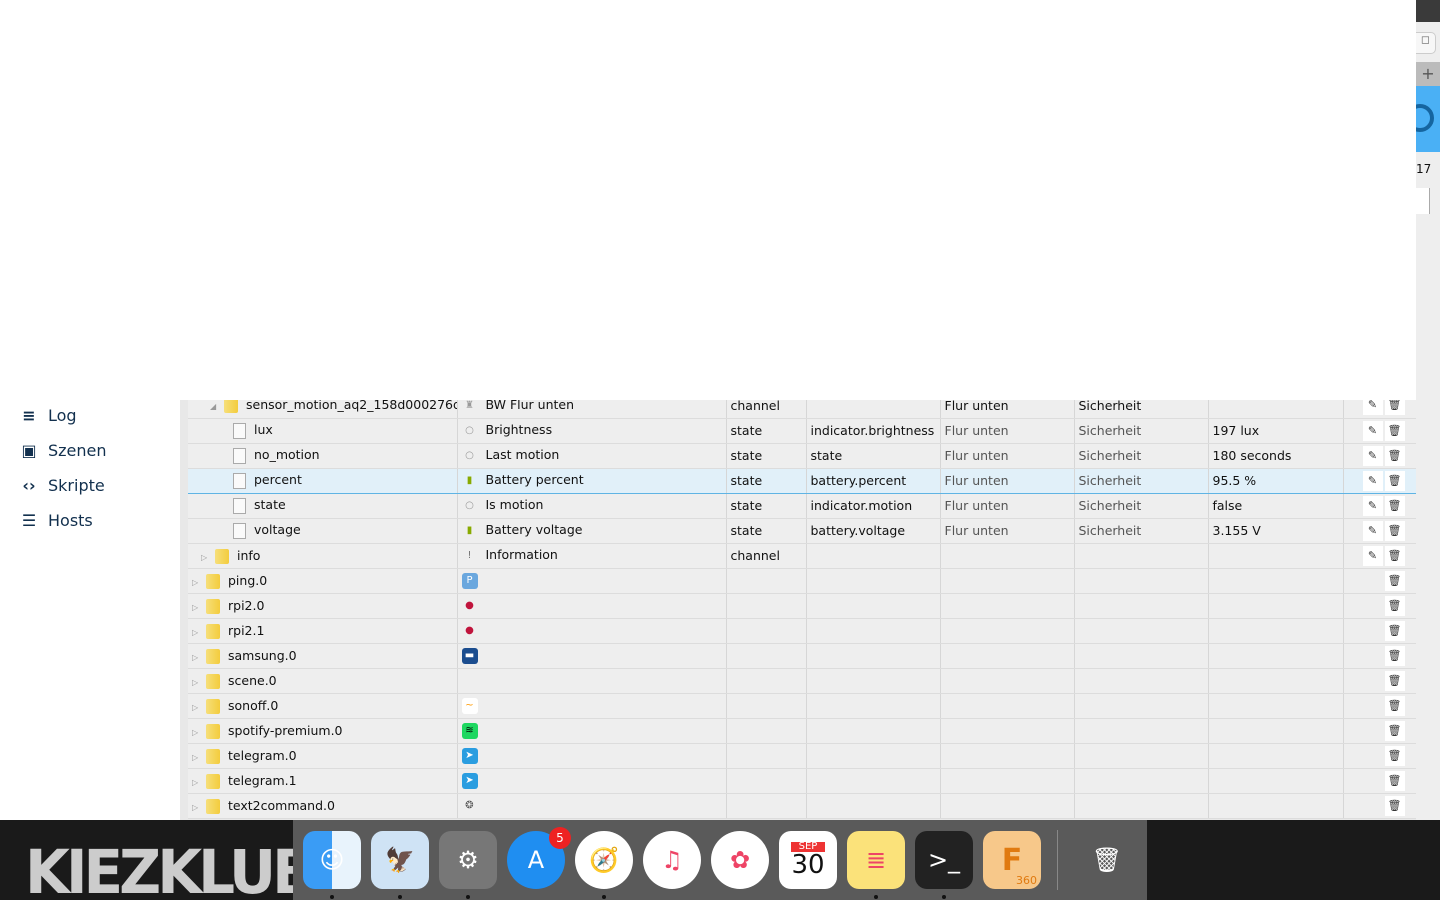  I want to click on value-cell: 180 seconds, so click(1276, 456).